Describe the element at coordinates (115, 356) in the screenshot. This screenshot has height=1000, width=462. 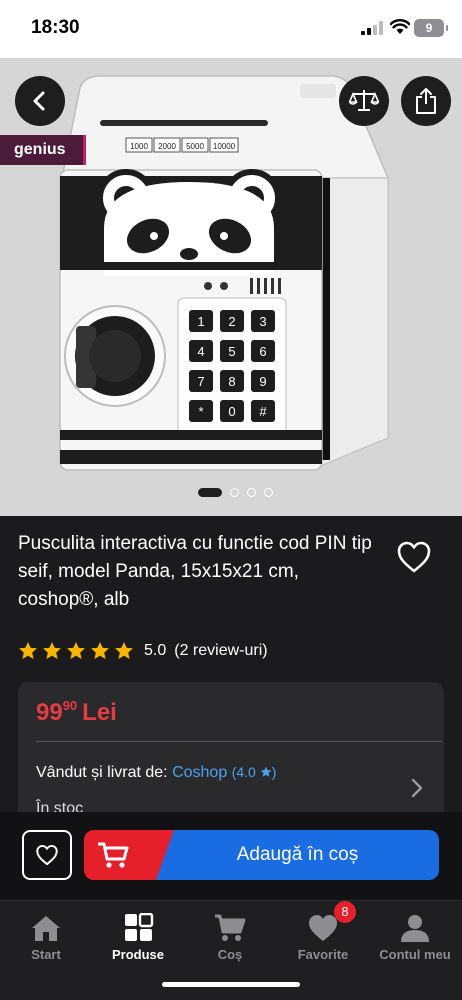
I see `safe-knob` at that location.